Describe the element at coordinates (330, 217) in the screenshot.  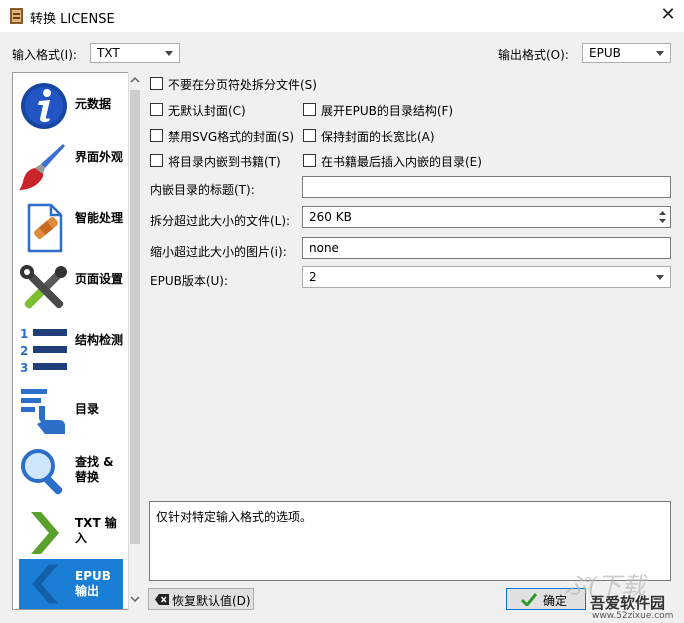
I see `split-size-value: 260 KB` at that location.